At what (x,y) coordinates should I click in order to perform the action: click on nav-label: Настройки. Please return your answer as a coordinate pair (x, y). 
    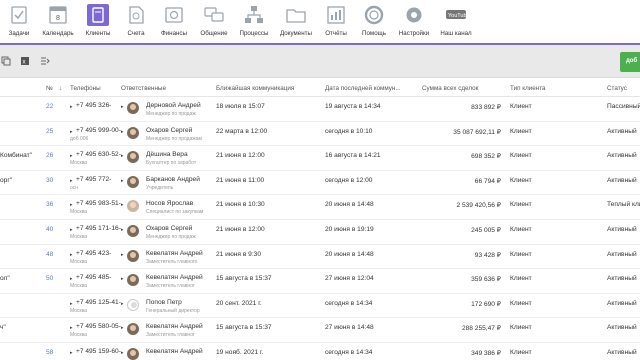
    Looking at the image, I should click on (414, 33).